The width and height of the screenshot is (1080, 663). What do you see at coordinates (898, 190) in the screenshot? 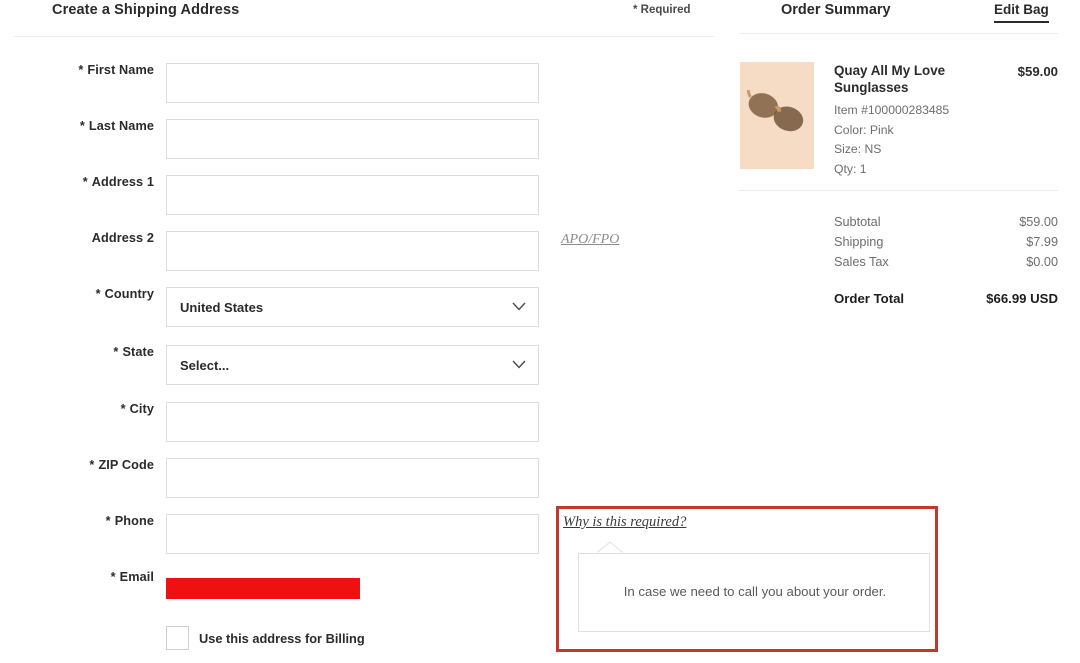
I see `divider-summary-mid` at bounding box center [898, 190].